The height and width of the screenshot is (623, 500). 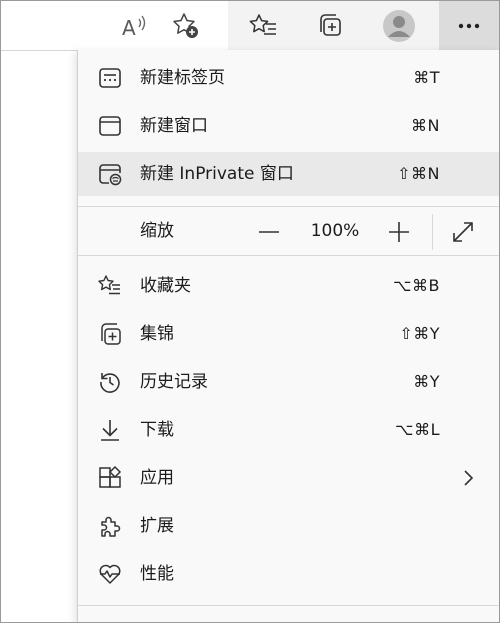 What do you see at coordinates (288, 526) in the screenshot?
I see `menu-item-extensions: 扩展` at bounding box center [288, 526].